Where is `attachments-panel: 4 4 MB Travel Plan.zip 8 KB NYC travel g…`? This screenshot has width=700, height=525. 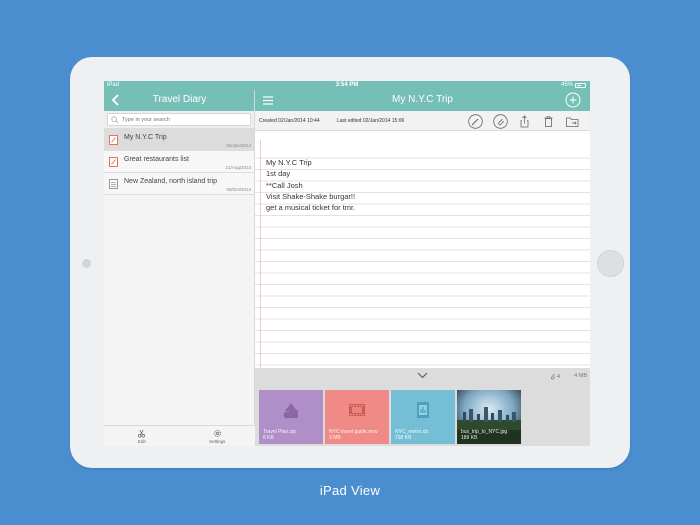
attachments-panel: 4 4 MB Travel Plan.zip 8 KB NYC travel g… is located at coordinates (422, 407).